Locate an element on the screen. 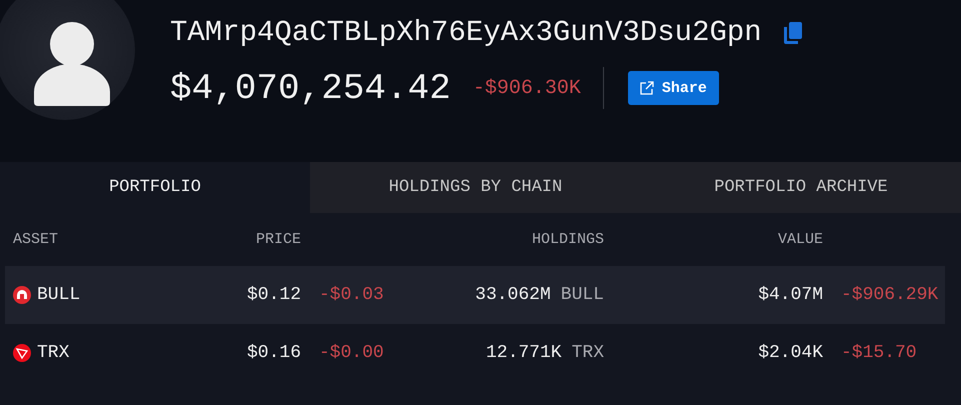  column-header: PRICE is located at coordinates (278, 239).